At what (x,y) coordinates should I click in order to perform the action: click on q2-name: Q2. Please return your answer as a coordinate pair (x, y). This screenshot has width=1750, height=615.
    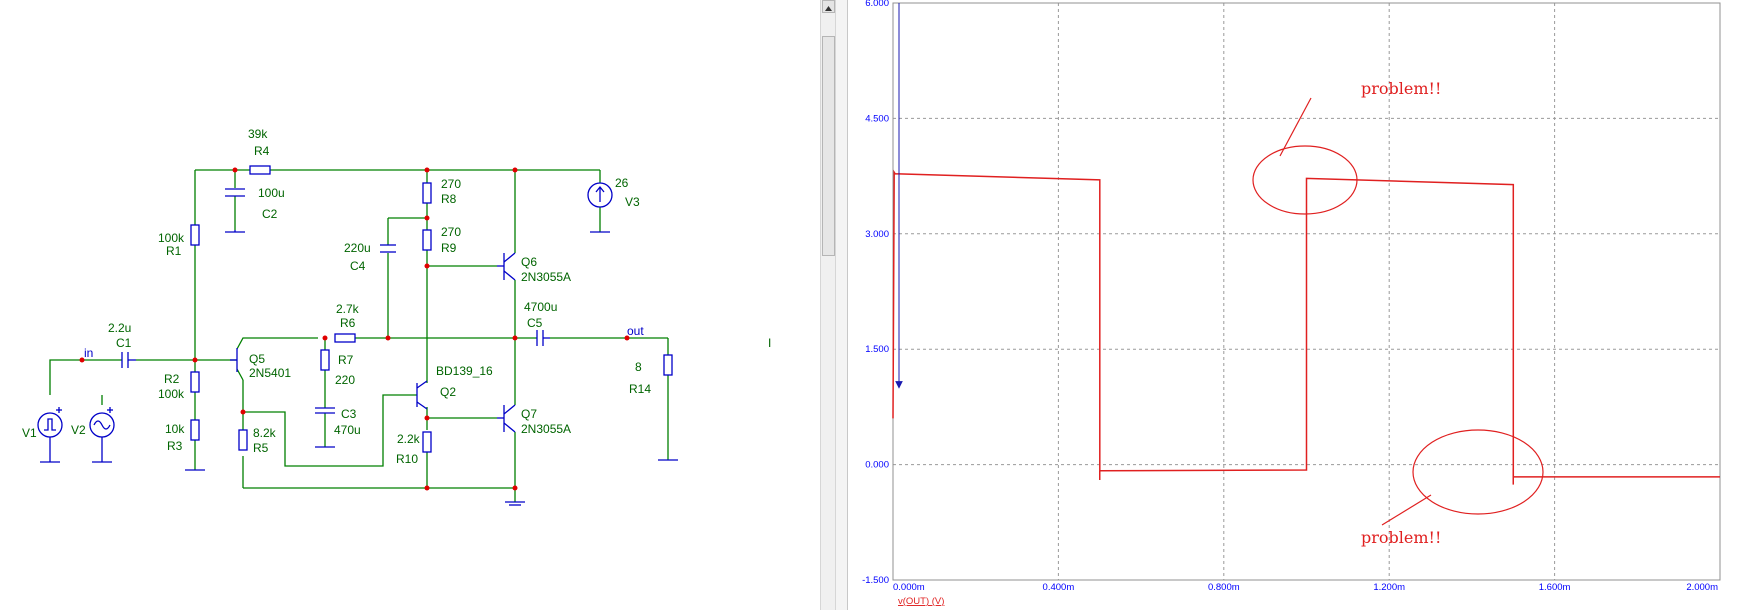
    Looking at the image, I should click on (448, 392).